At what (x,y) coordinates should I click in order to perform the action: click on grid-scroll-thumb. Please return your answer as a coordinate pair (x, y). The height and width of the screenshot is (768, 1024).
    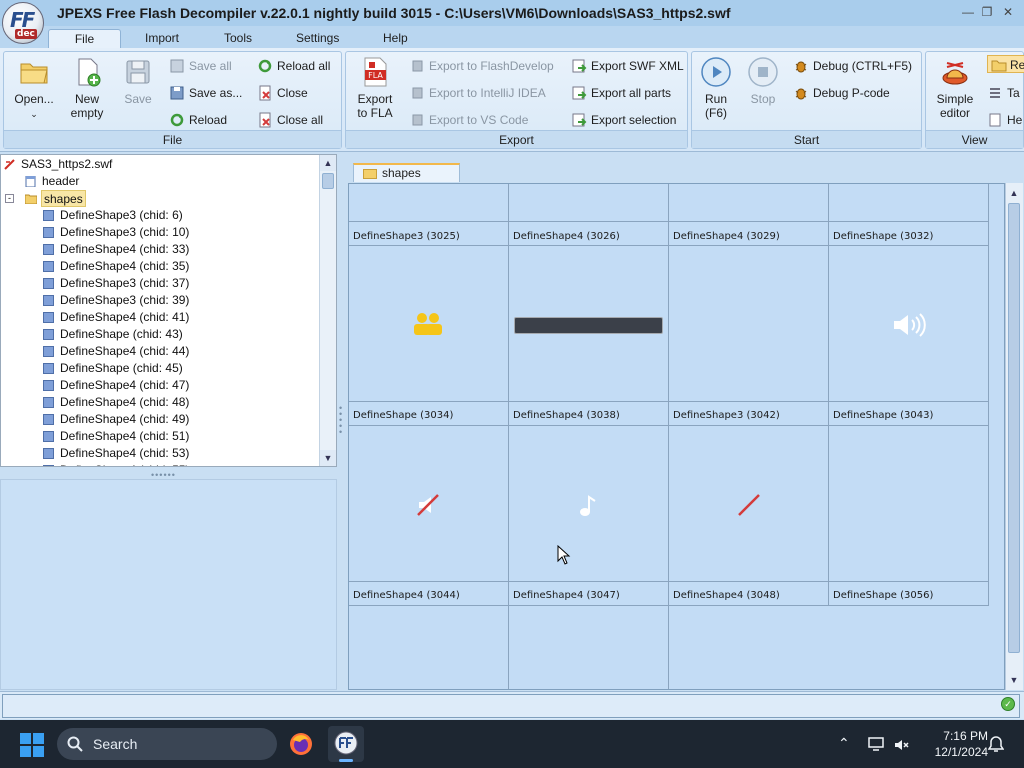
    Looking at the image, I should click on (1014, 428).